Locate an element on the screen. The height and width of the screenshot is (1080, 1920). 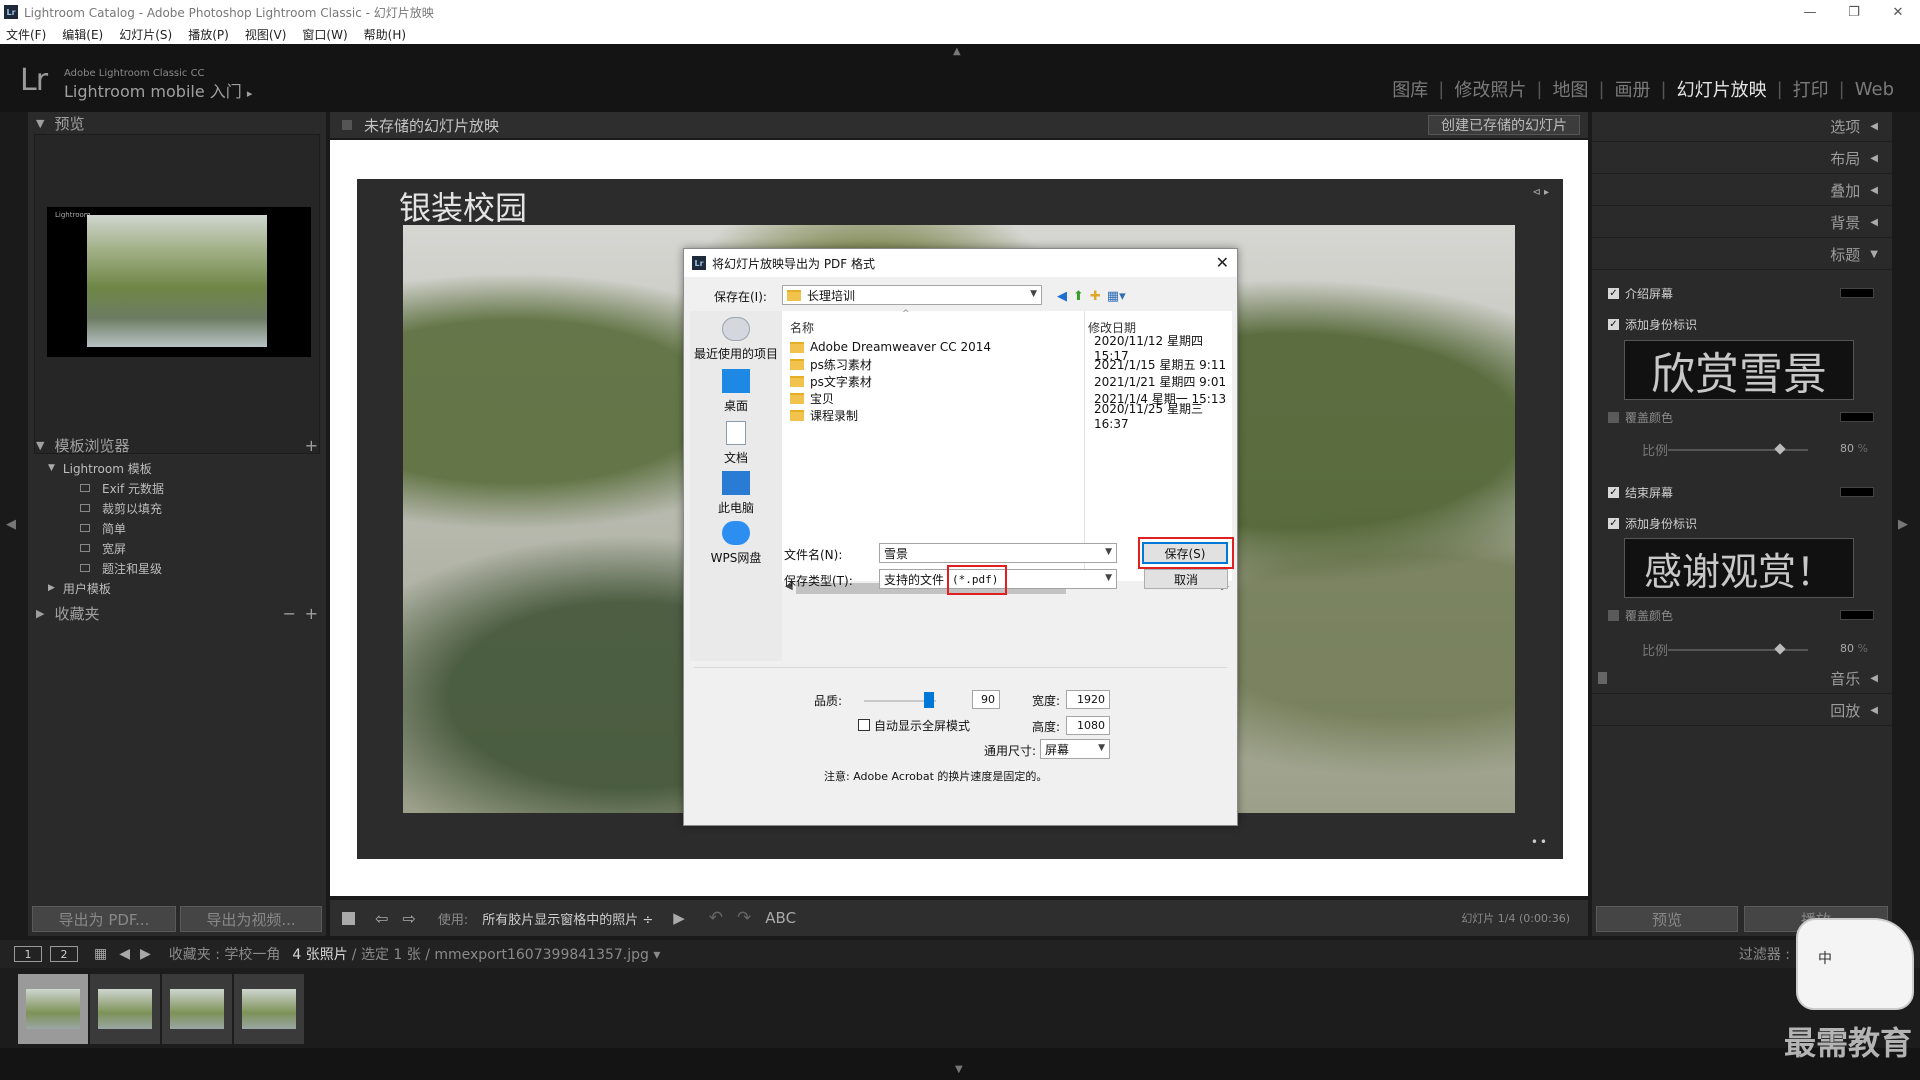
intro-scale-slider is located at coordinates (1738, 449).